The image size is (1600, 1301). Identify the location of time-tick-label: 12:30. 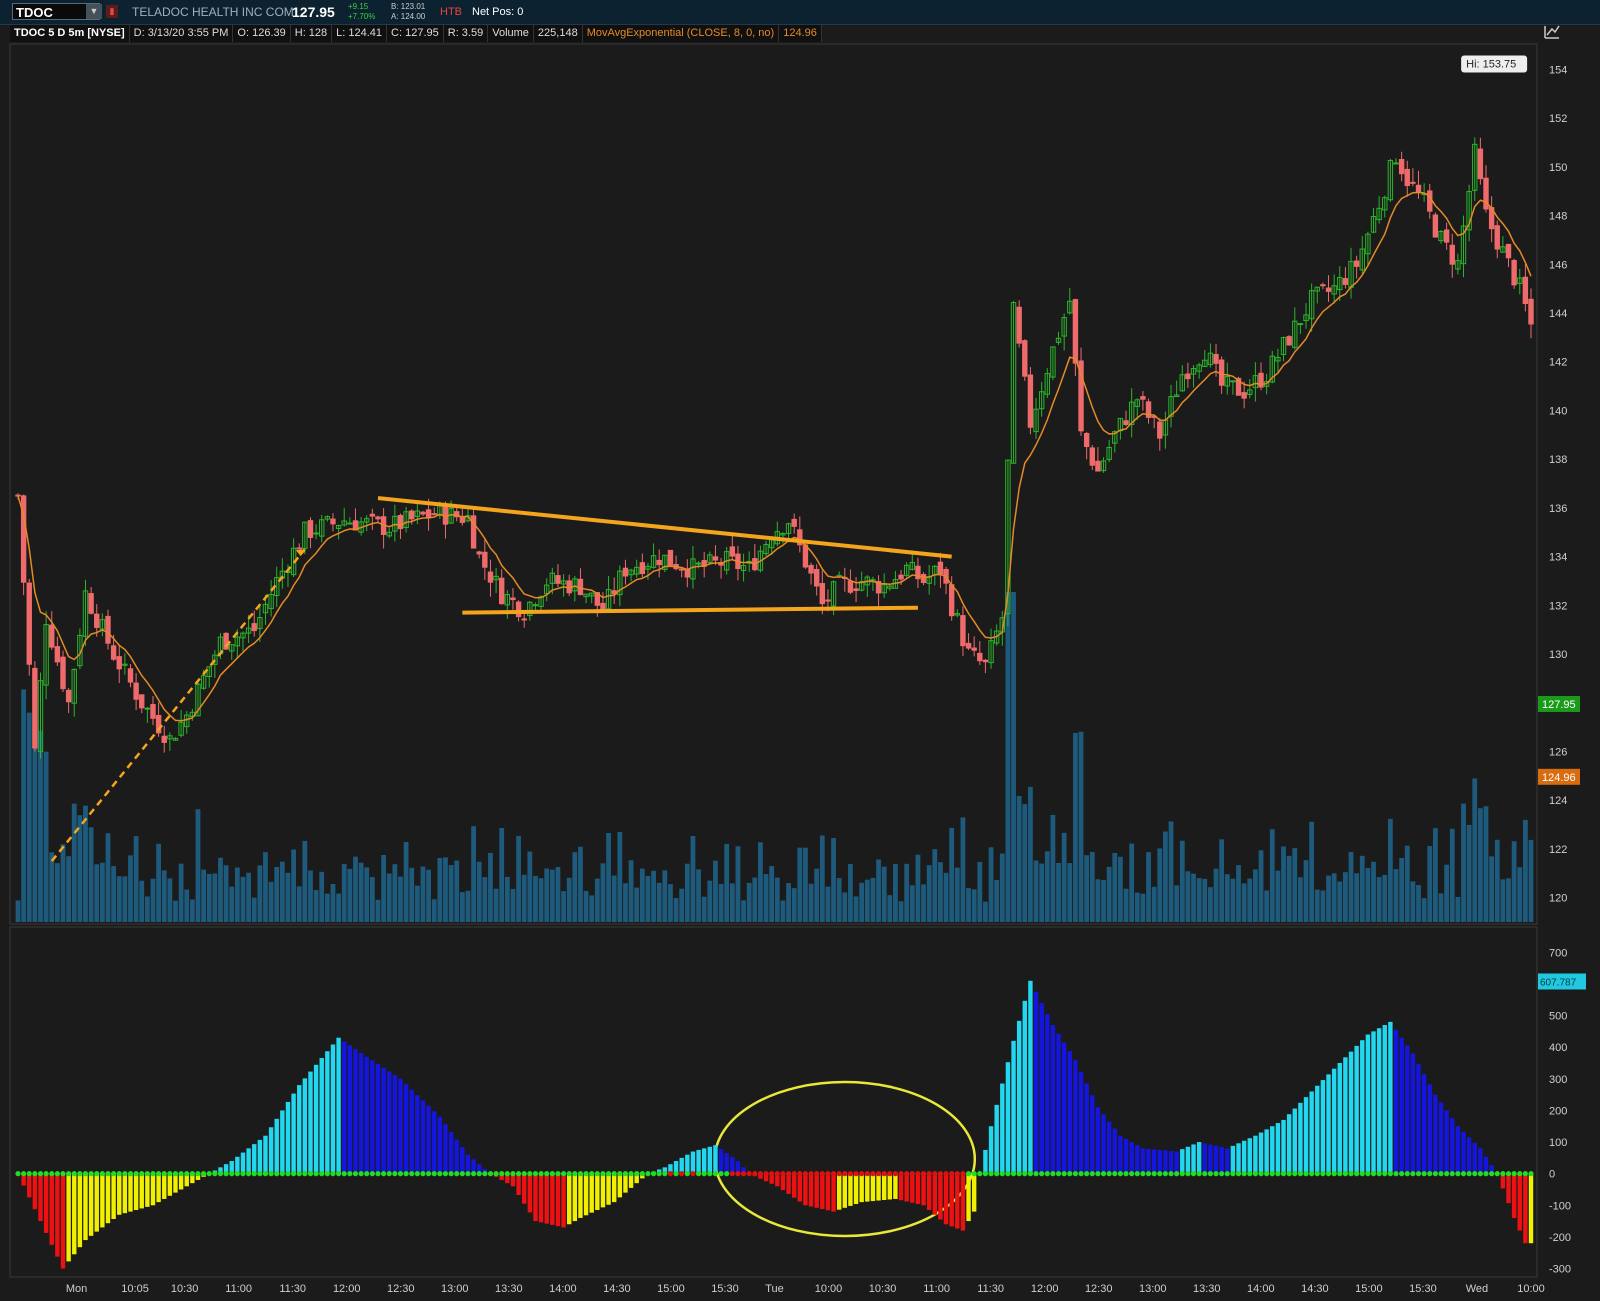
(1099, 1289).